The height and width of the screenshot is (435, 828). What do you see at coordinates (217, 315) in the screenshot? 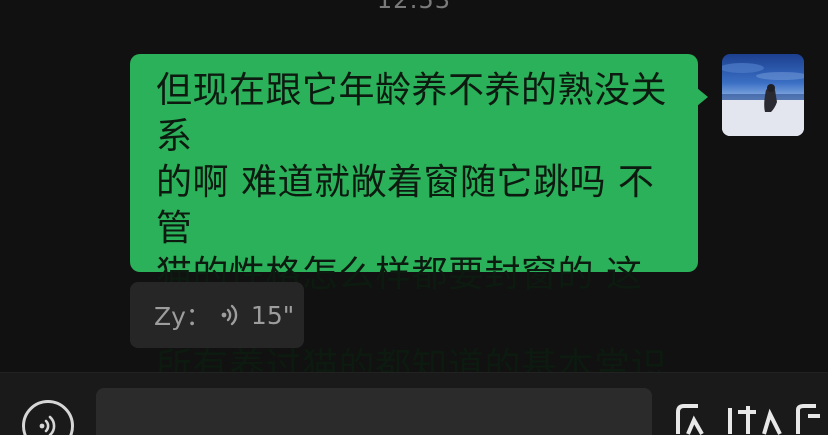
I see `quoted-voice-message: Zy： 15"` at bounding box center [217, 315].